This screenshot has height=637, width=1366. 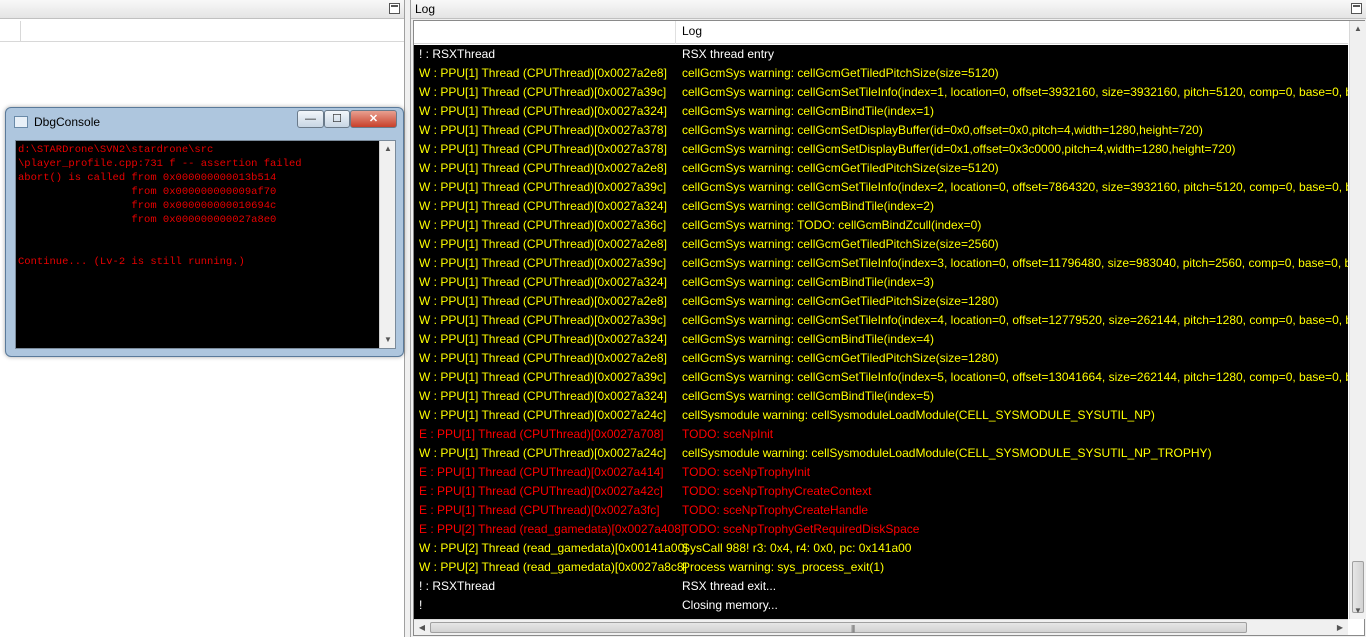 What do you see at coordinates (853, 628) in the screenshot?
I see `grip-icon: |||` at bounding box center [853, 628].